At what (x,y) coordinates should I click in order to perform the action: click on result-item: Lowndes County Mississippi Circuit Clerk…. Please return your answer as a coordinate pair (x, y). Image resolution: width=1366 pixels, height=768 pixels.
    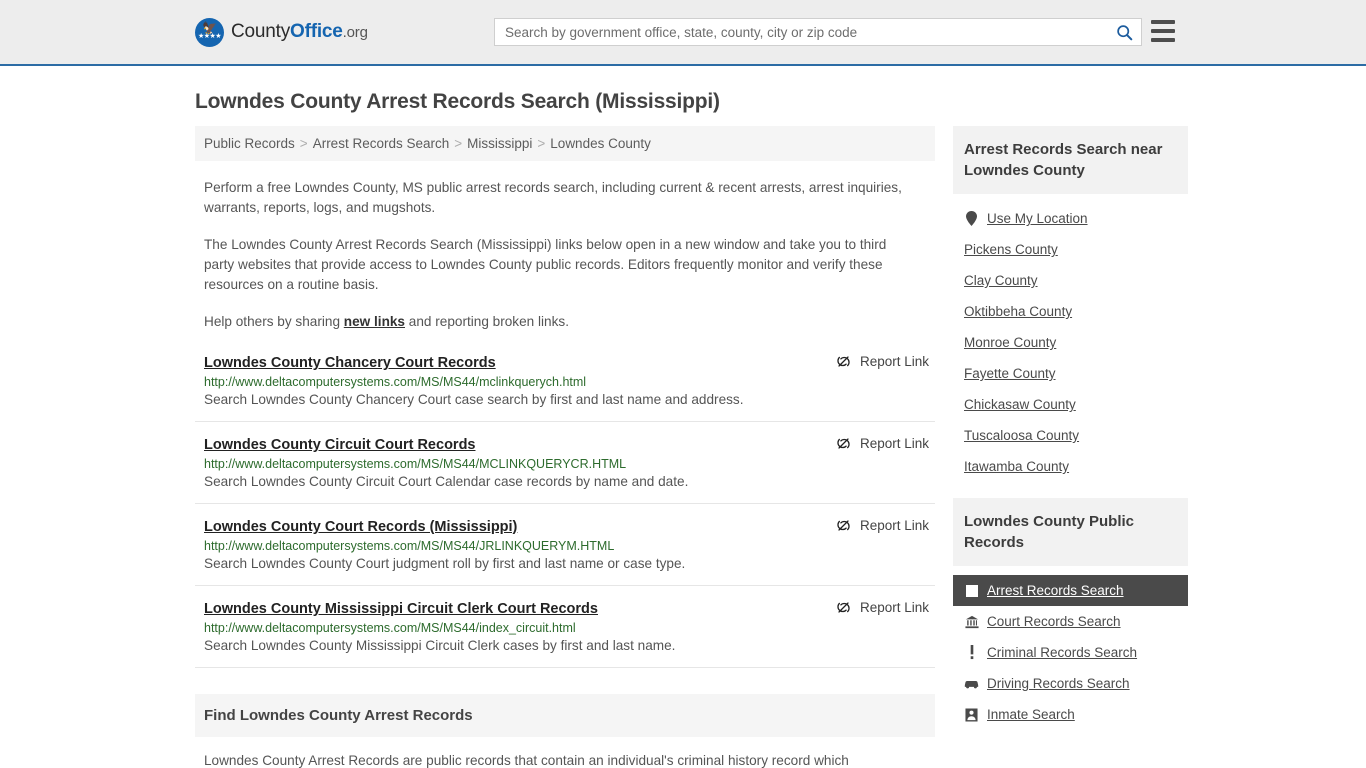
    Looking at the image, I should click on (565, 634).